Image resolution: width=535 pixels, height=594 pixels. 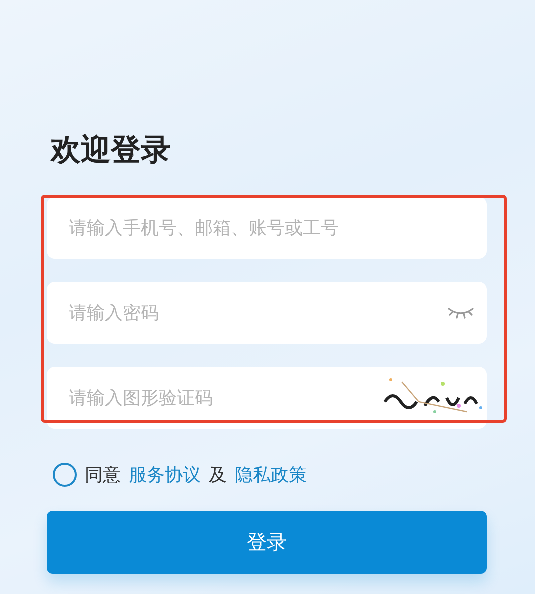 What do you see at coordinates (65, 475) in the screenshot?
I see `agree-checkbox` at bounding box center [65, 475].